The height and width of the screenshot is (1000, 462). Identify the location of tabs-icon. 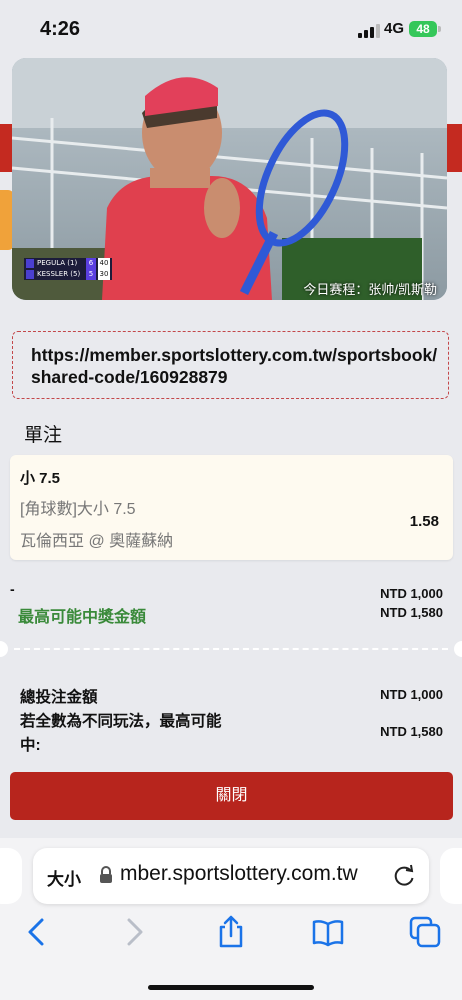
(425, 932).